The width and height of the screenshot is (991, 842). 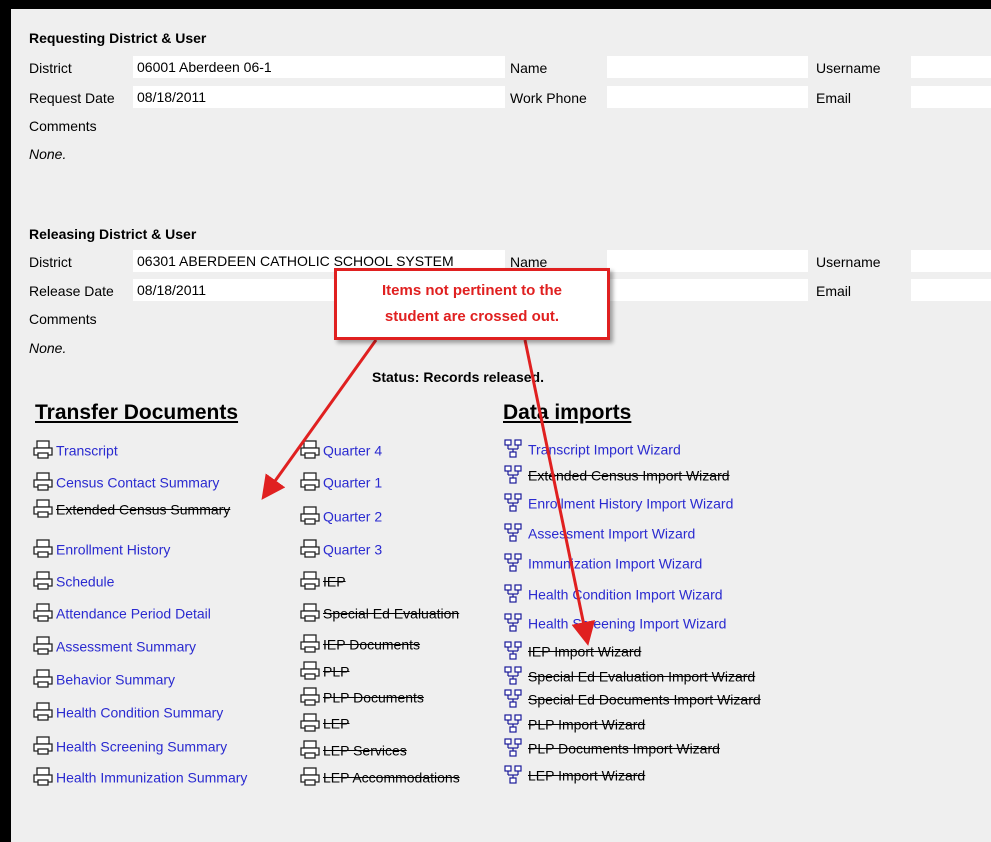 I want to click on list-item-lep-accommodations: LEP Accommodations, so click(x=379, y=776).